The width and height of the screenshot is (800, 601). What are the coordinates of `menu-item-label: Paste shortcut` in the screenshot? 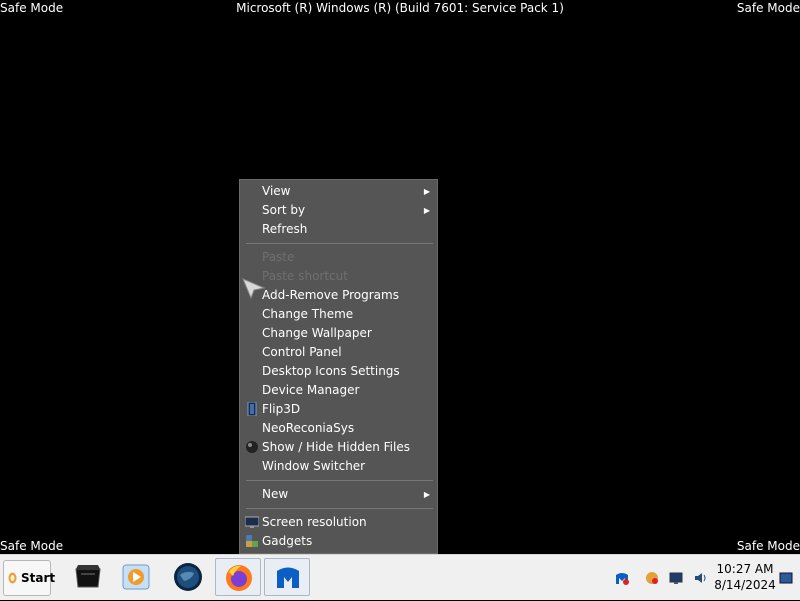 It's located at (305, 276).